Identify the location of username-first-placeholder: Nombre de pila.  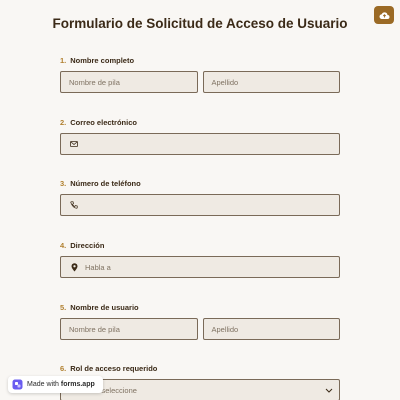
(94, 329).